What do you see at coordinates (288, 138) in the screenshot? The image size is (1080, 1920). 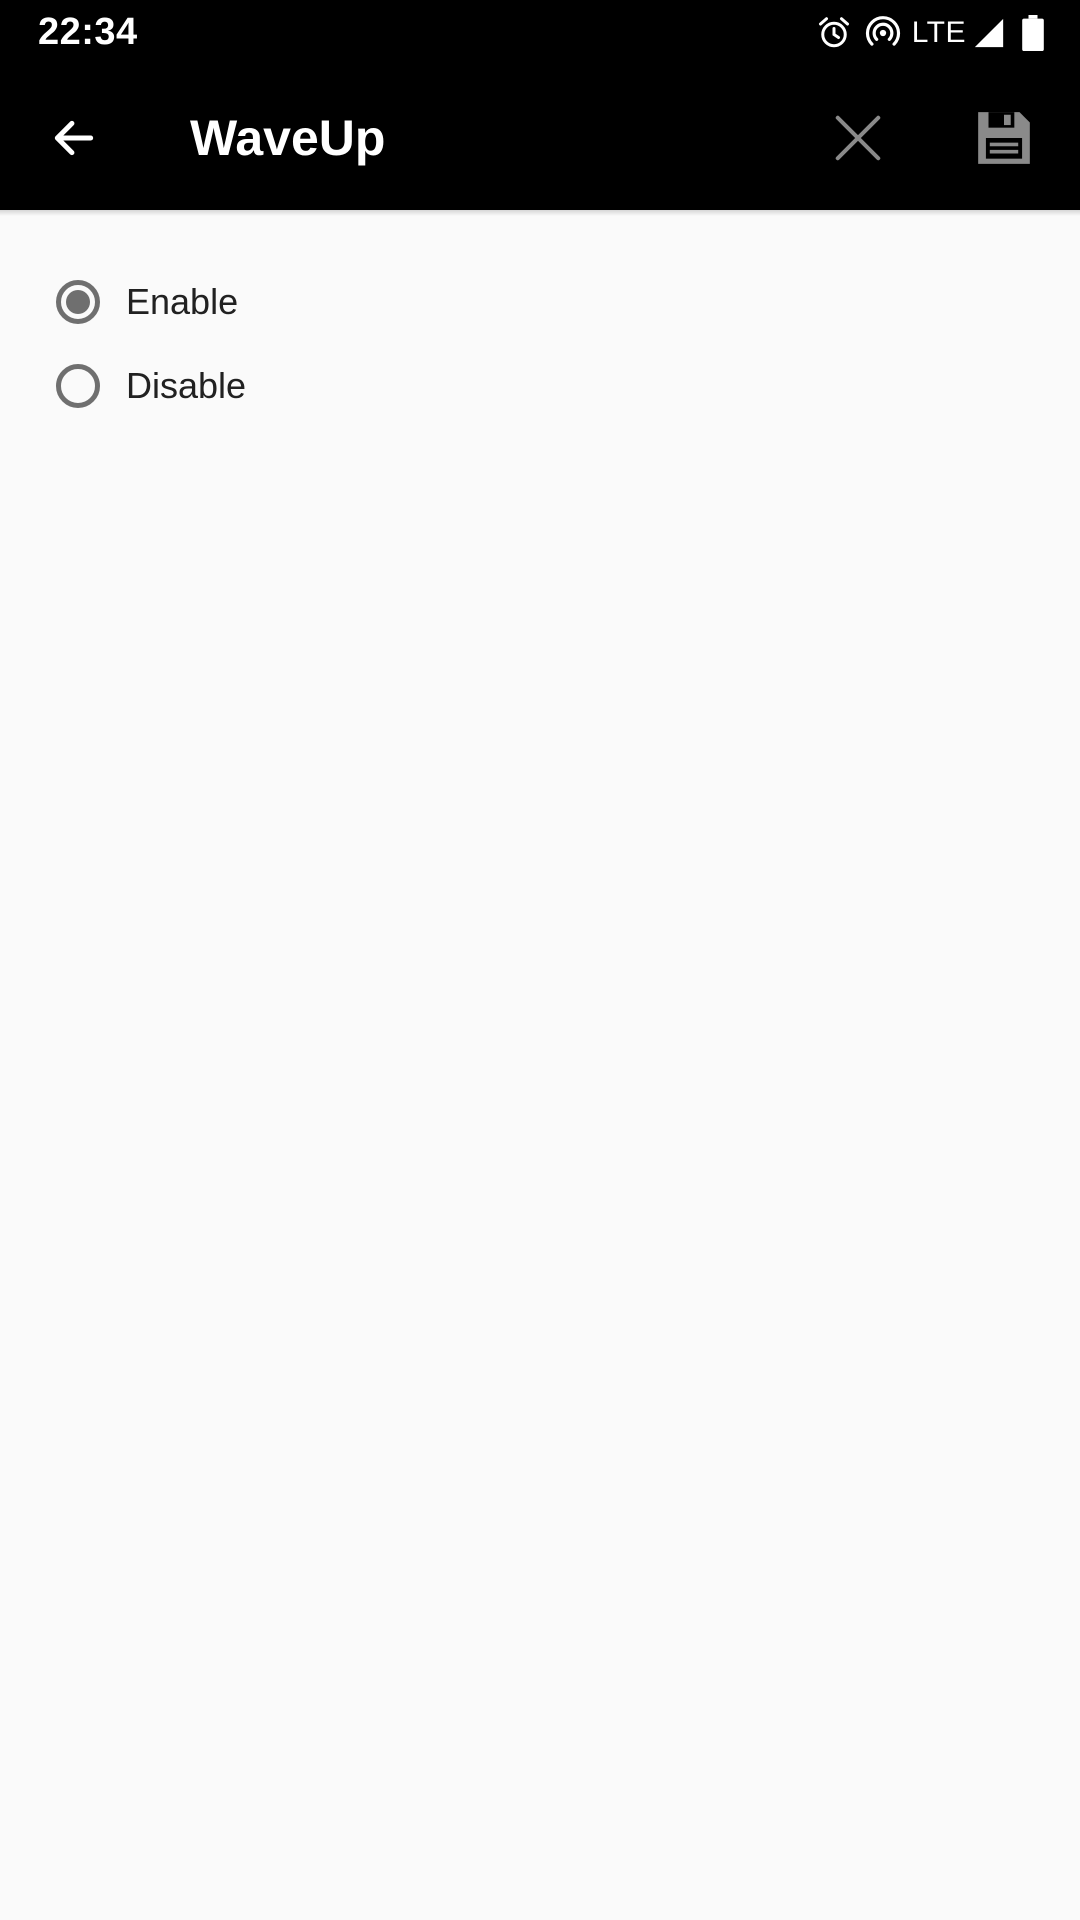 I see `page-title: WaveUp` at bounding box center [288, 138].